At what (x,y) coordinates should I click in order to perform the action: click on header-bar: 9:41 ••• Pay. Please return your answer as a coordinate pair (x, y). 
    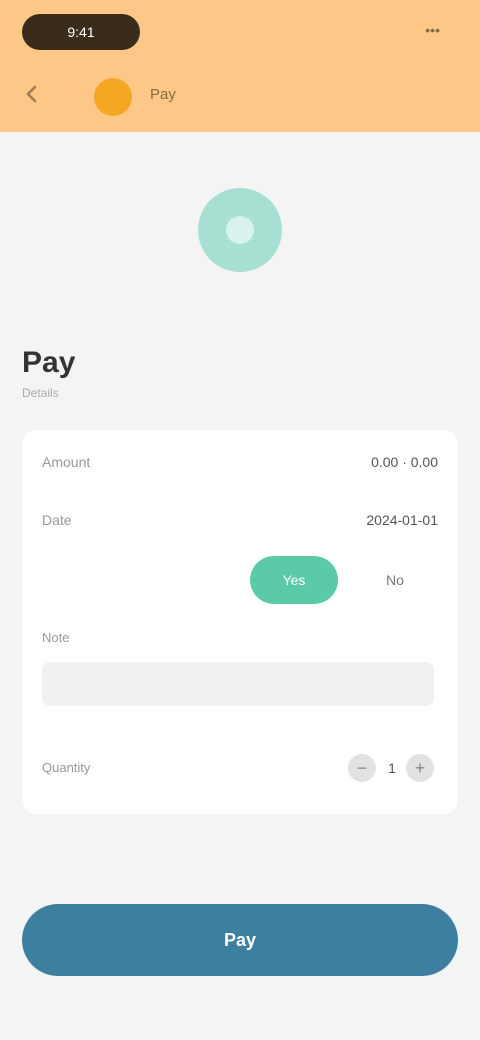
    Looking at the image, I should click on (240, 66).